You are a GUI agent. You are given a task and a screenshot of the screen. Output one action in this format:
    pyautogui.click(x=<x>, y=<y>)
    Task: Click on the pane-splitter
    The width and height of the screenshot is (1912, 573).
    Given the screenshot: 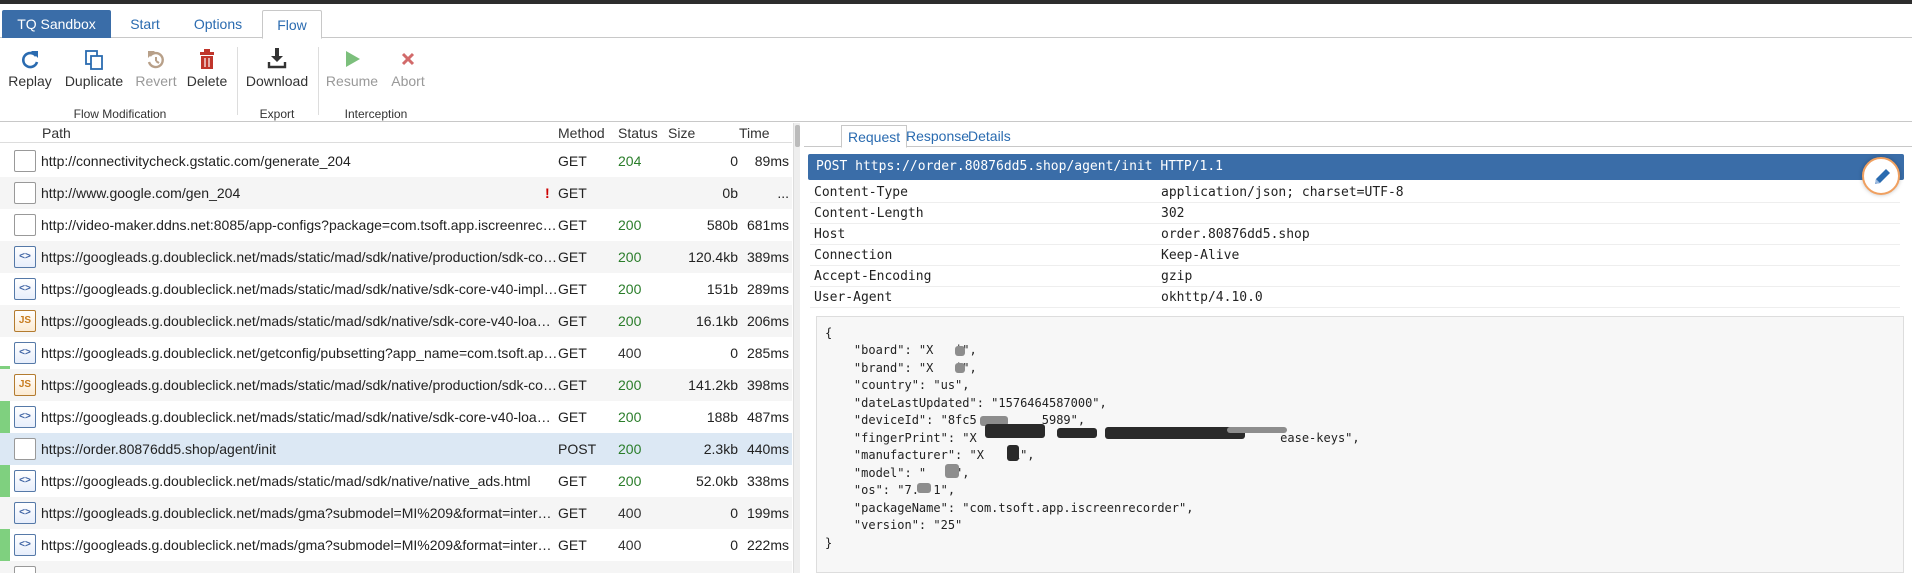 What is the action you would take?
    pyautogui.click(x=796, y=348)
    